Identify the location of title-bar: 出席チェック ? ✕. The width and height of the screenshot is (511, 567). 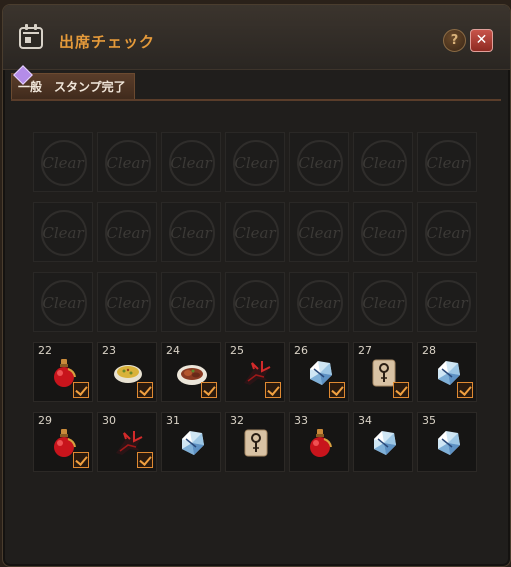
(256, 37).